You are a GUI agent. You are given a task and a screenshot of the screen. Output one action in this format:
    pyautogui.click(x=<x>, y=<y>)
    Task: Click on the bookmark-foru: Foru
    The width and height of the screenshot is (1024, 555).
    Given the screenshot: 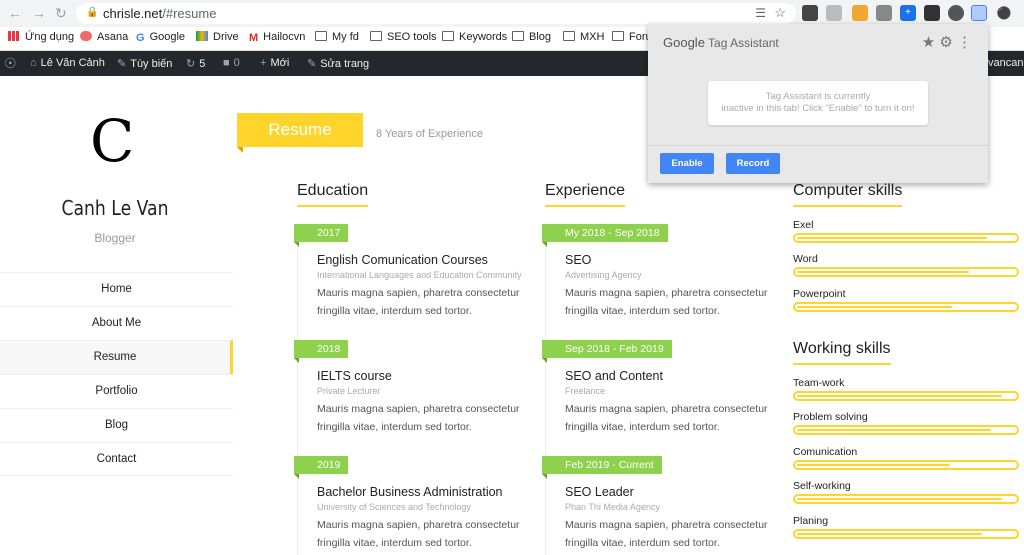 What is the action you would take?
    pyautogui.click(x=632, y=37)
    